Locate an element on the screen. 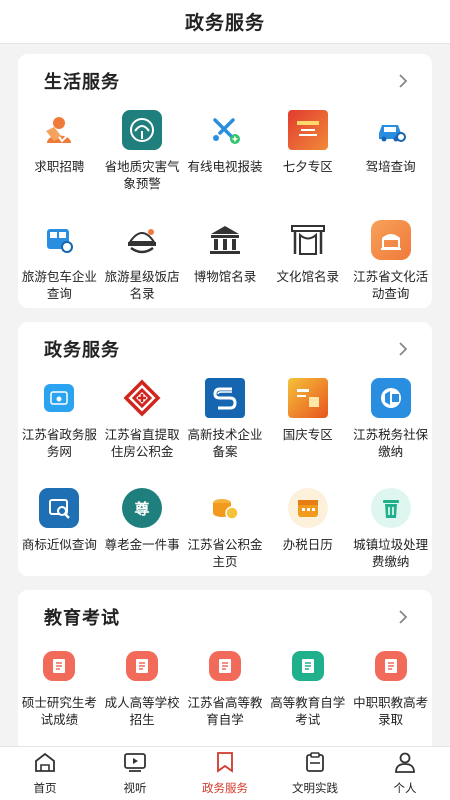 The image size is (450, 800). car-search-icon is located at coordinates (391, 130).